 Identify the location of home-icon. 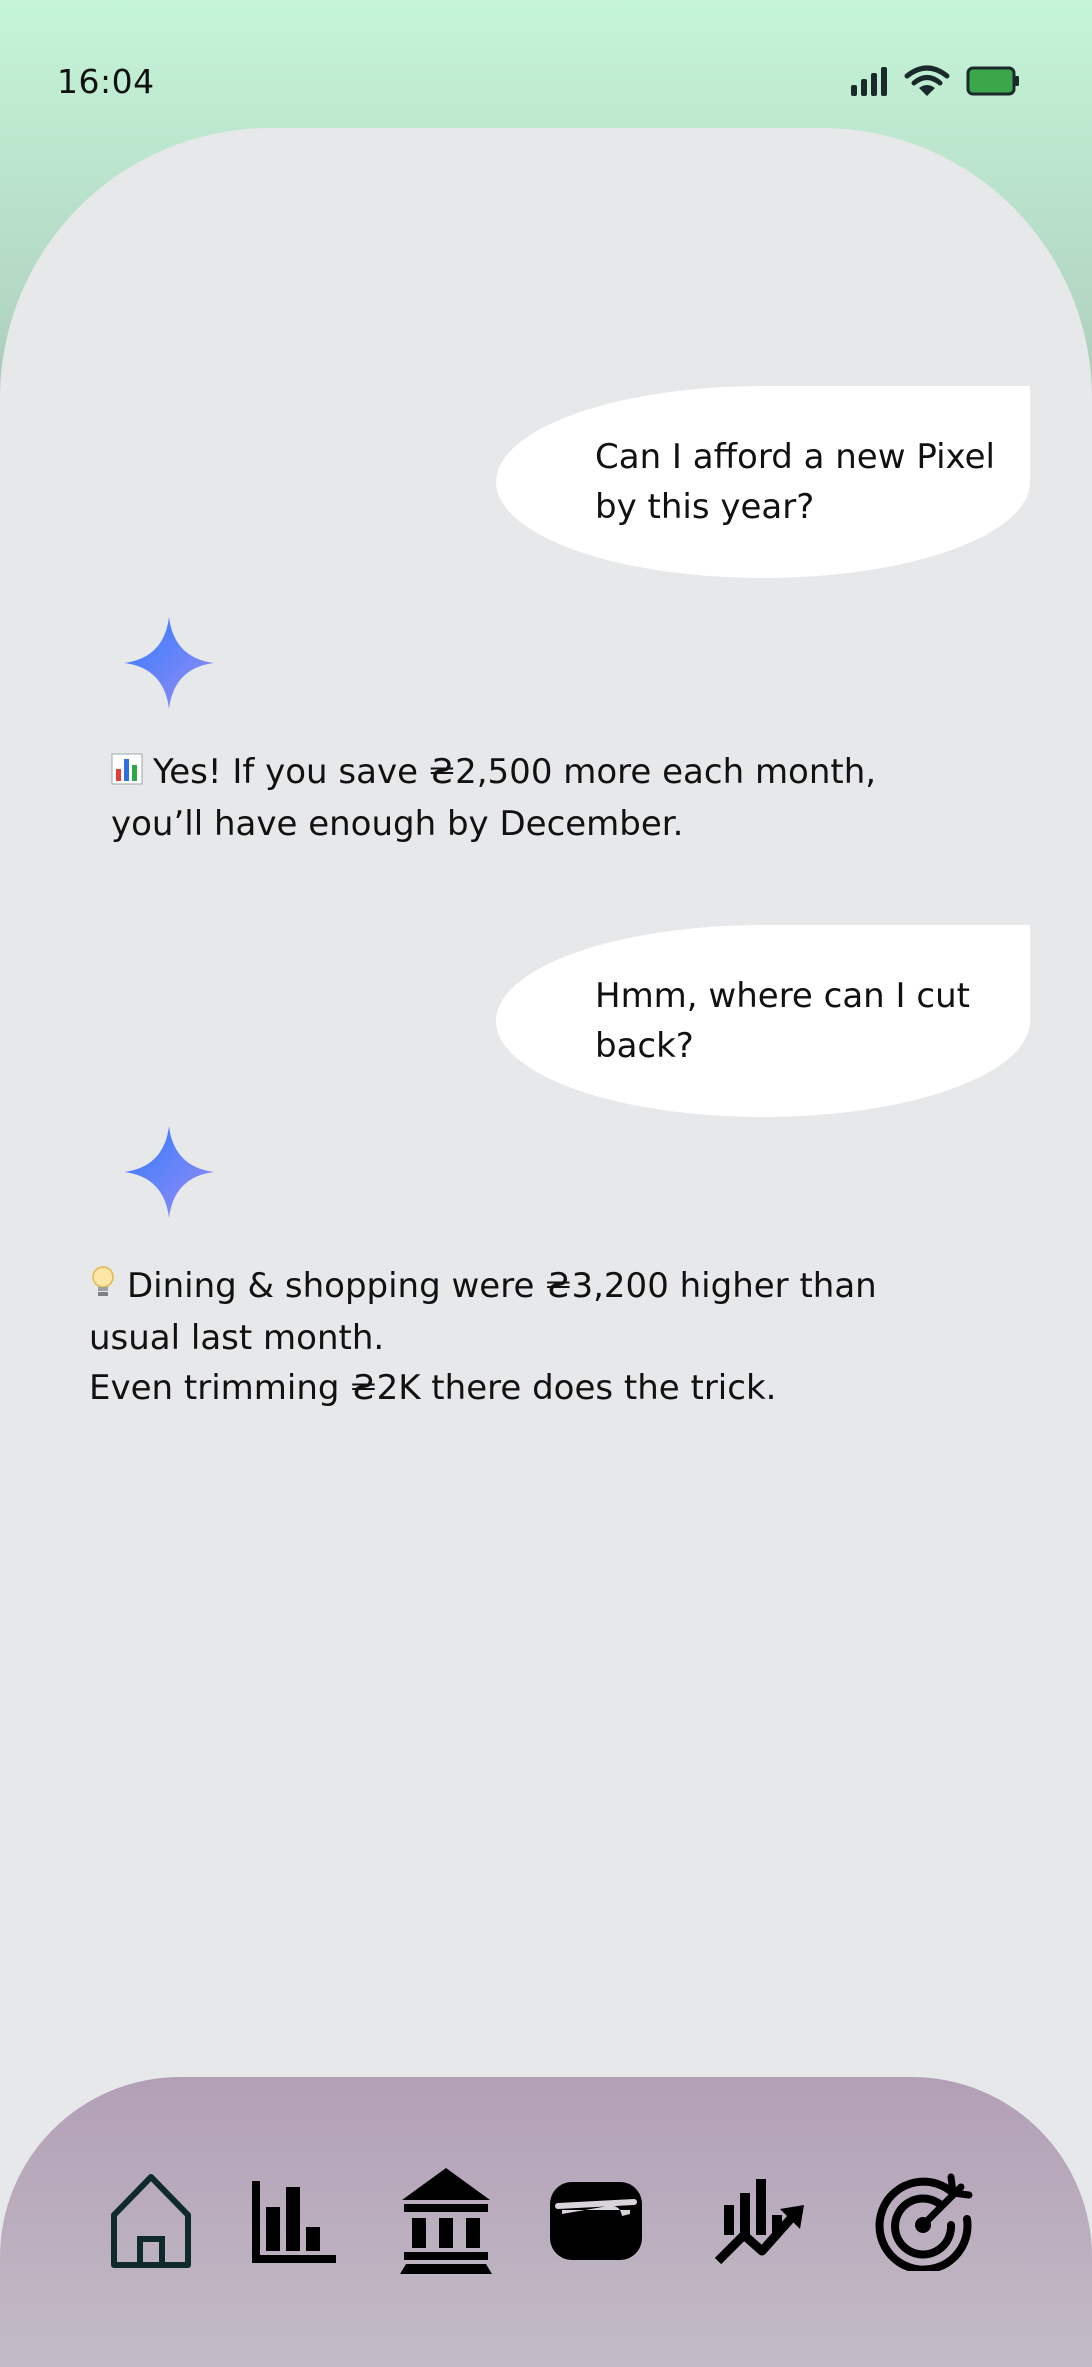
(151, 2221).